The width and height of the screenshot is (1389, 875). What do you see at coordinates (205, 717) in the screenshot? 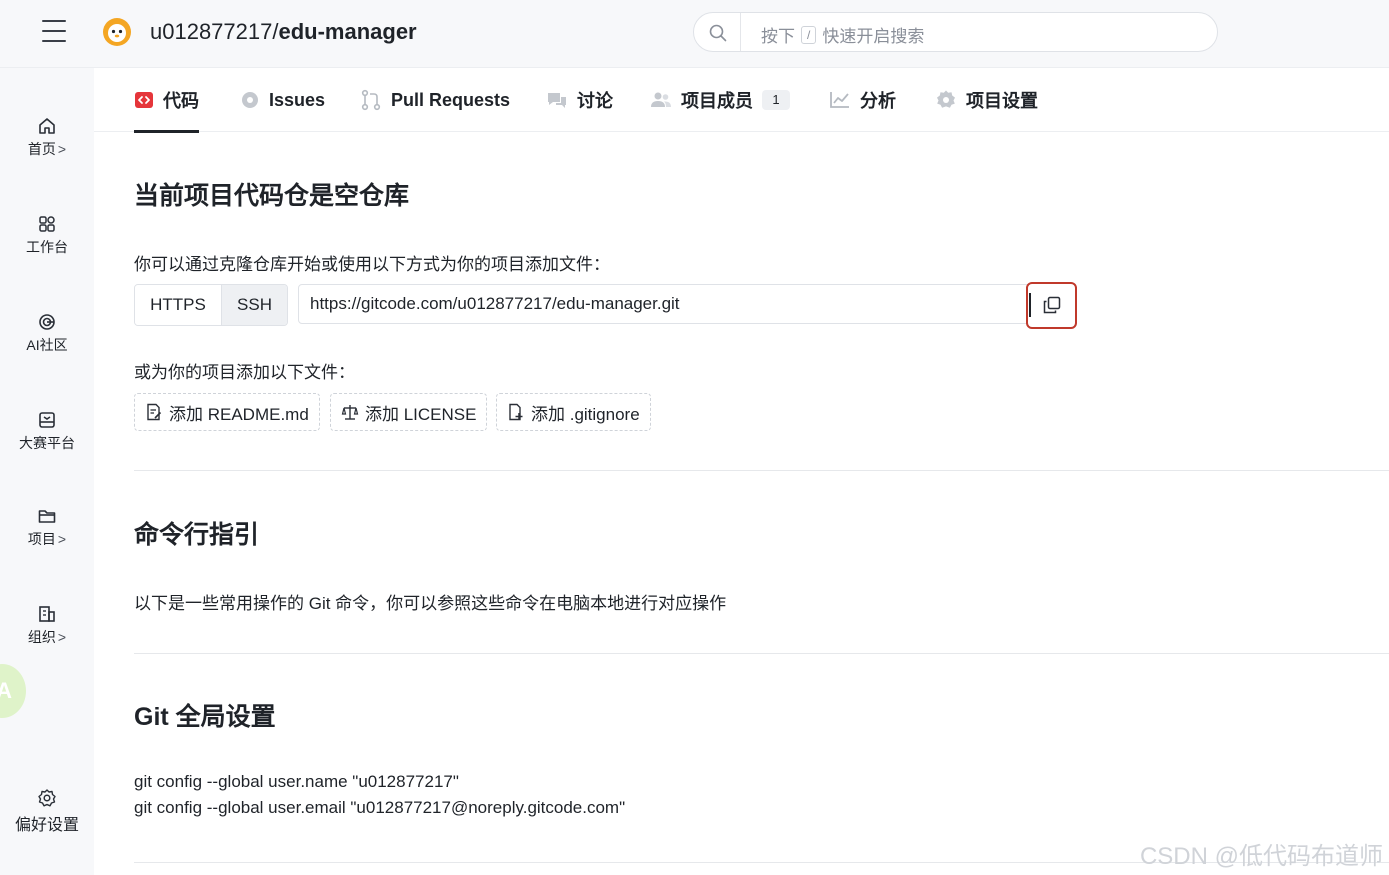
I see `git-global-title: Git 全局设置` at bounding box center [205, 717].